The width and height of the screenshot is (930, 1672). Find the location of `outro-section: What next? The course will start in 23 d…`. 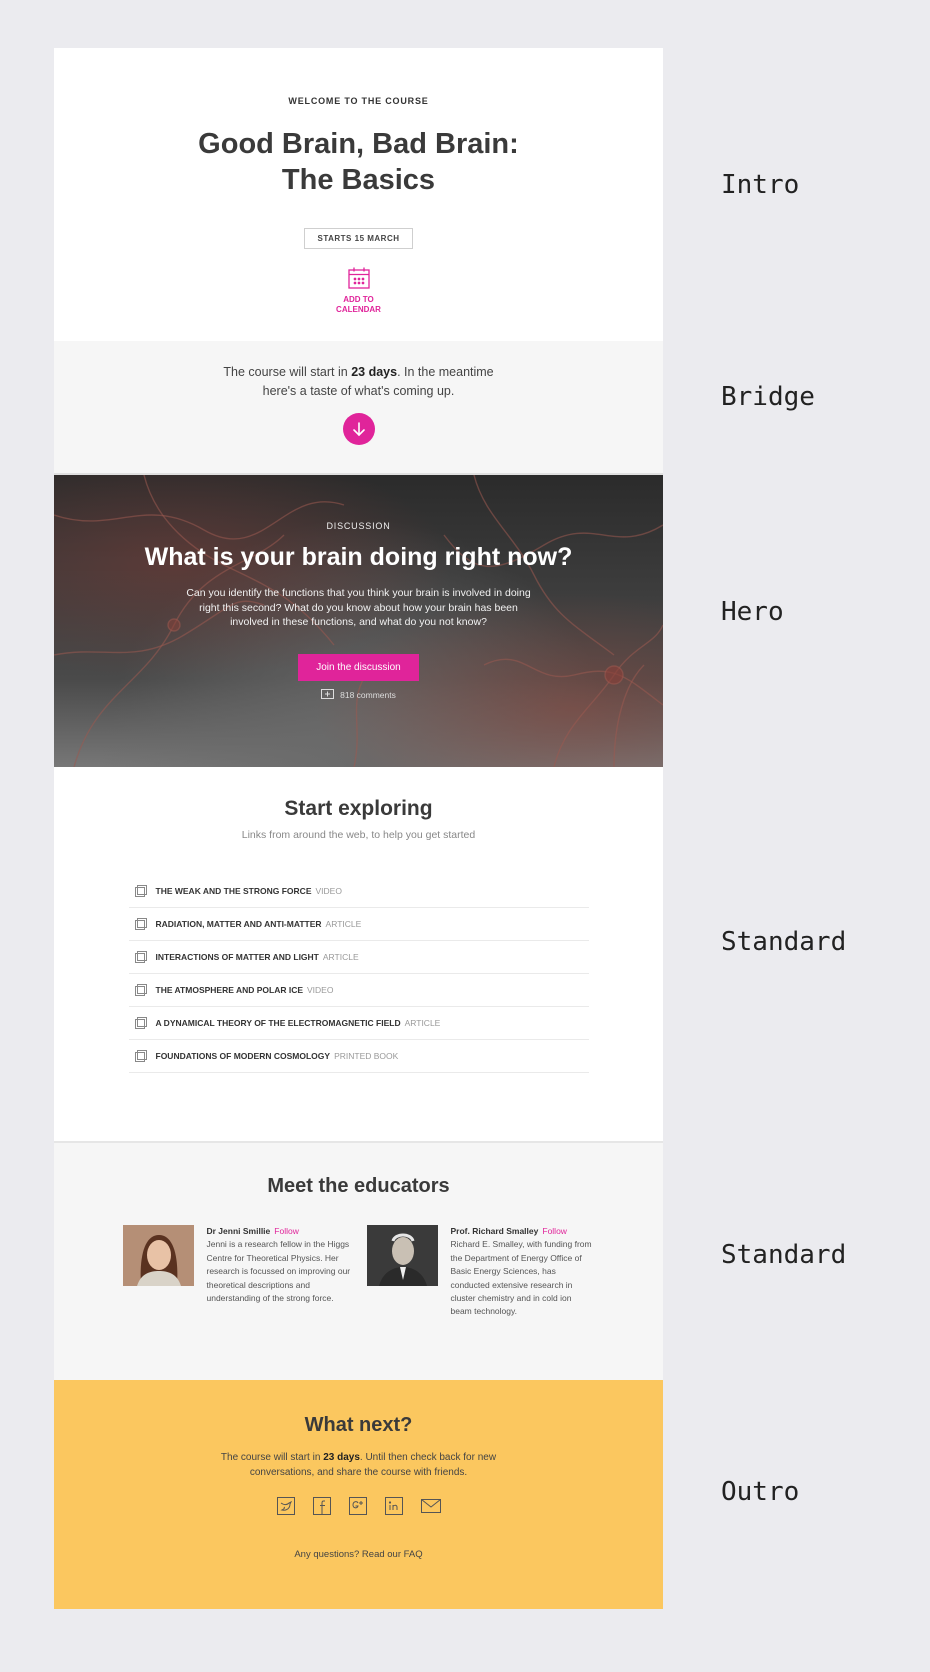

outro-section: What next? The course will start in 23 d… is located at coordinates (358, 1494).